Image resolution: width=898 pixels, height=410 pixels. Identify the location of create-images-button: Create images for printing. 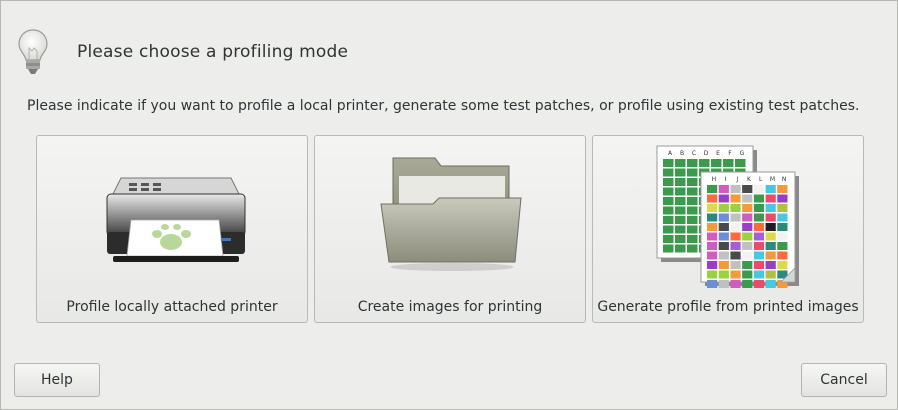
(450, 229).